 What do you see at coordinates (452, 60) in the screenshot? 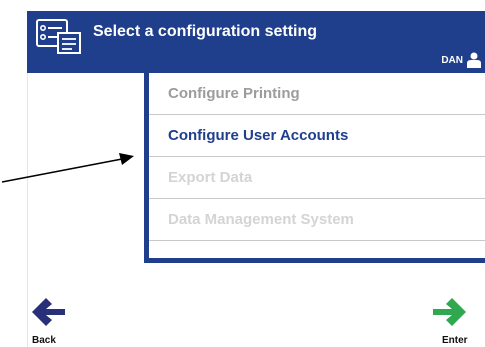
I see `user-name: DAN` at bounding box center [452, 60].